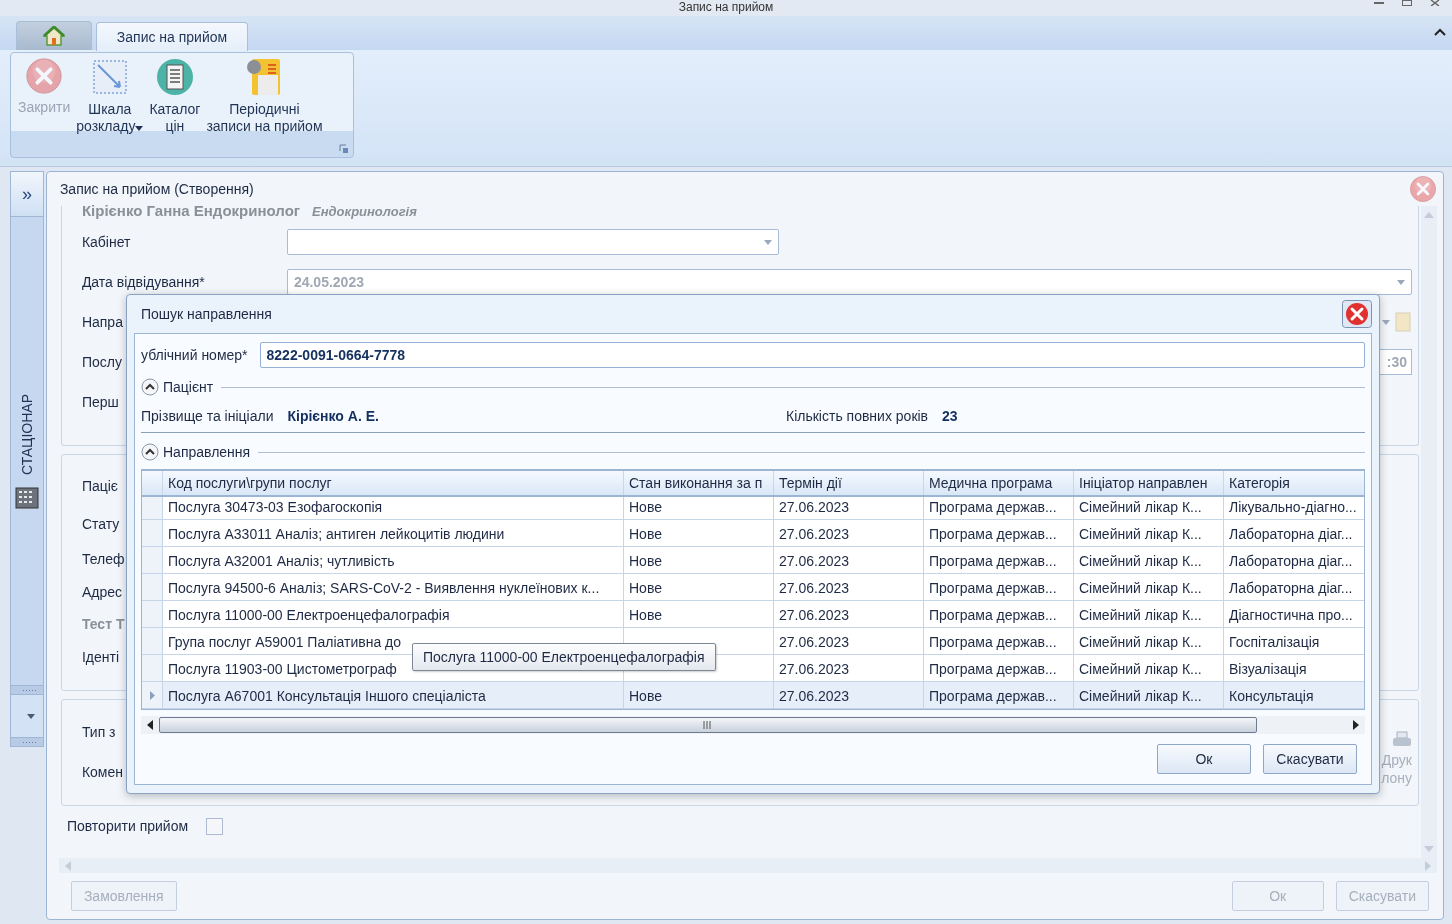 The image size is (1452, 924). I want to click on scroll-thumb, so click(708, 725).